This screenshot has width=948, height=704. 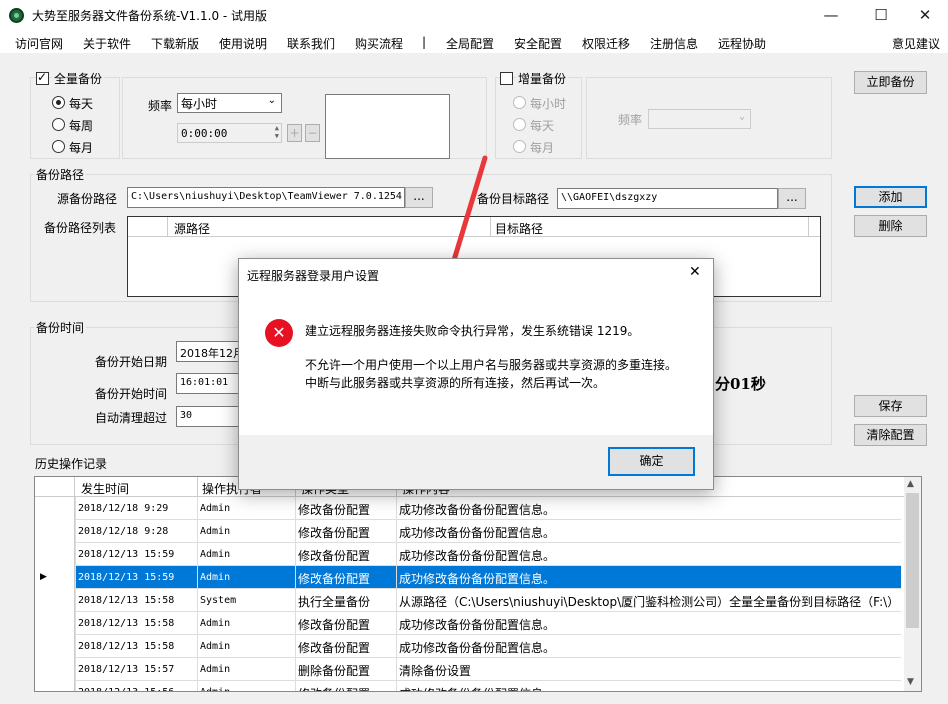 What do you see at coordinates (519, 124) in the screenshot?
I see `radio-daily-inc` at bounding box center [519, 124].